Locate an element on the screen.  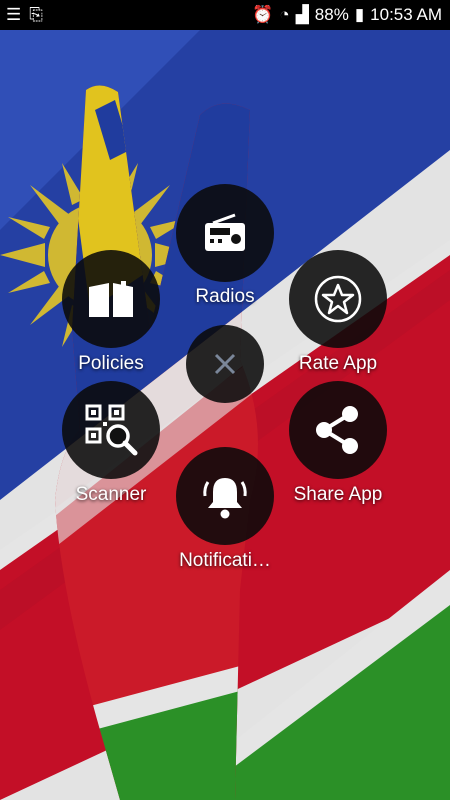
close-button is located at coordinates (225, 364).